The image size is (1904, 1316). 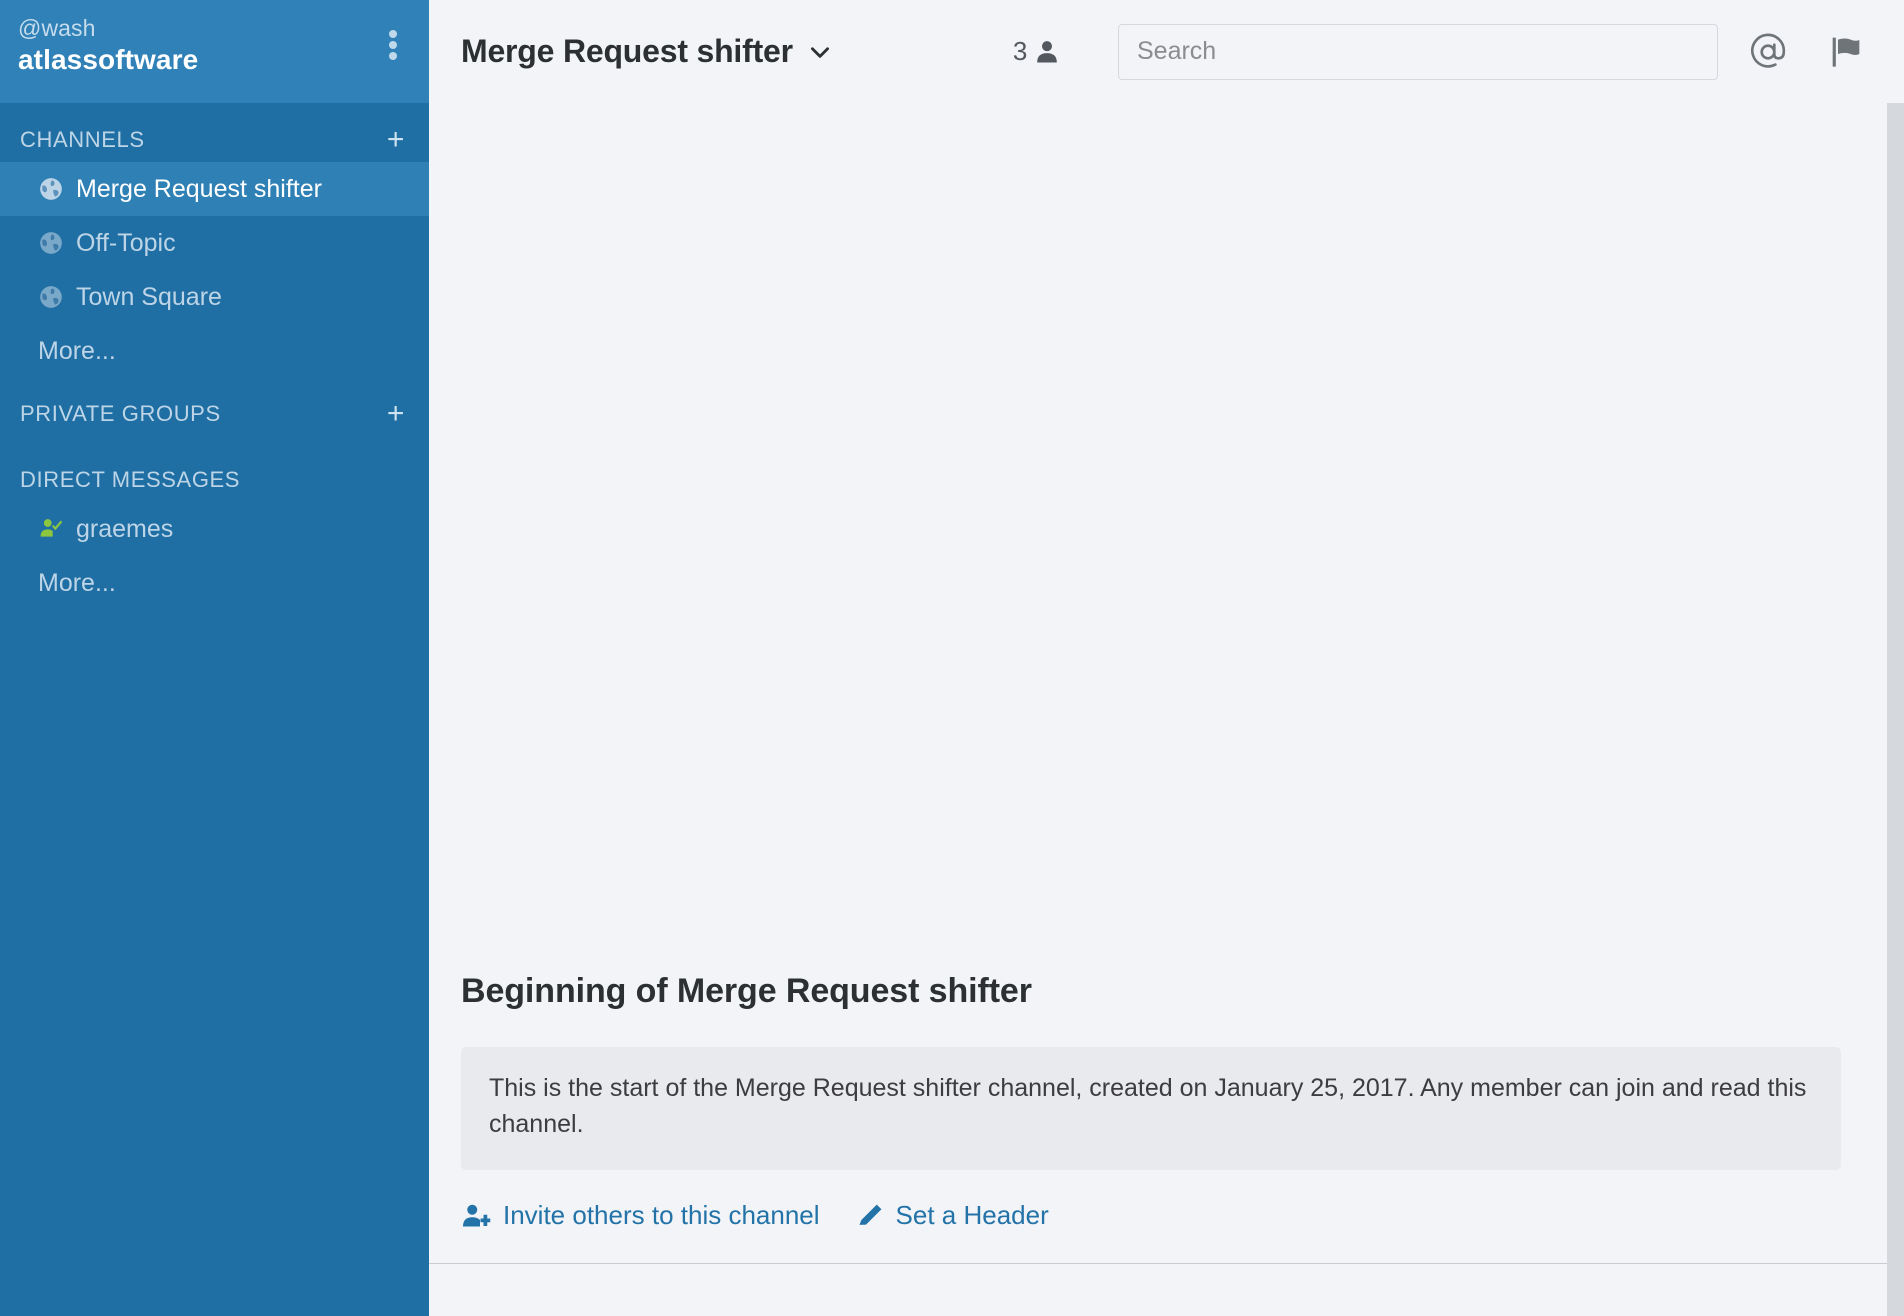 I want to click on invite-others-link: Invite others to this channel, so click(x=640, y=1215).